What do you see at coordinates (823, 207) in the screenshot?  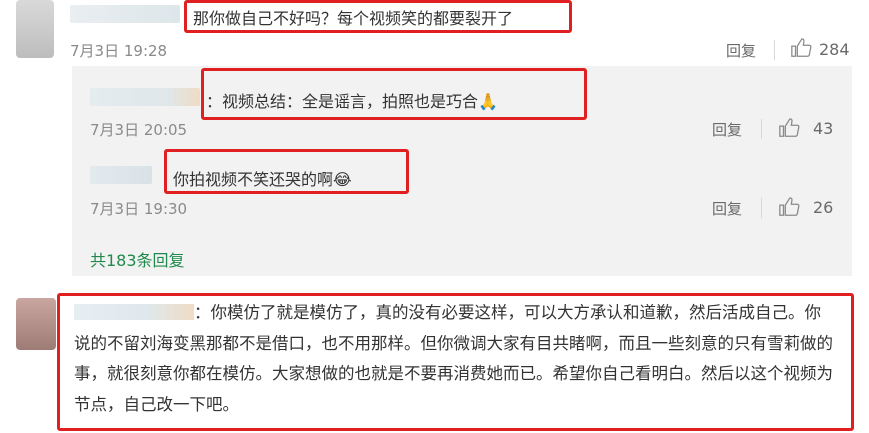 I see `like-count: 26` at bounding box center [823, 207].